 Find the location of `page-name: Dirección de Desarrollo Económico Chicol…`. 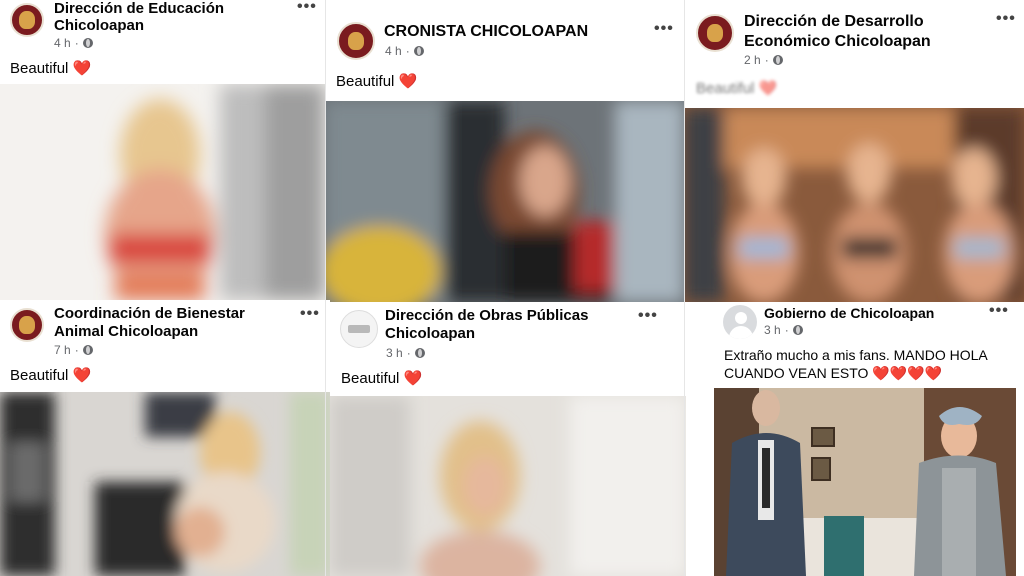

page-name: Dirección de Desarrollo Económico Chicol… is located at coordinates (837, 32).